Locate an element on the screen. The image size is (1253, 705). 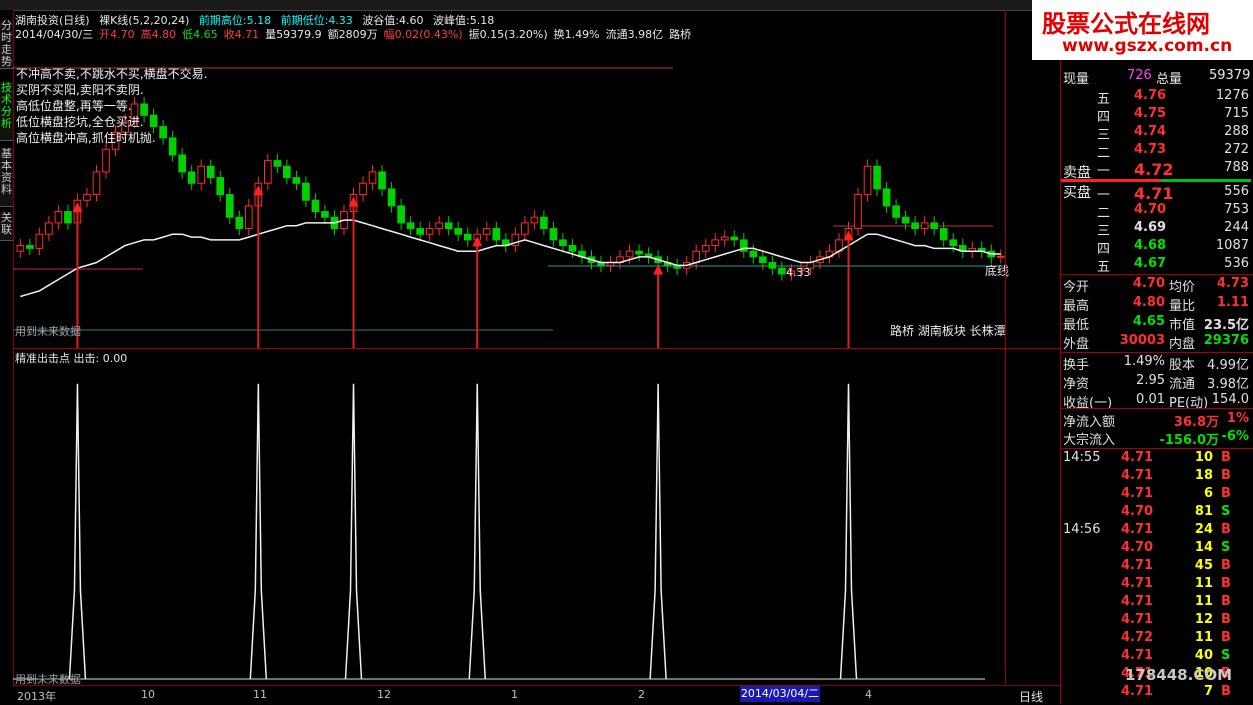
stat-label: 最低 is located at coordinates (1076, 325).